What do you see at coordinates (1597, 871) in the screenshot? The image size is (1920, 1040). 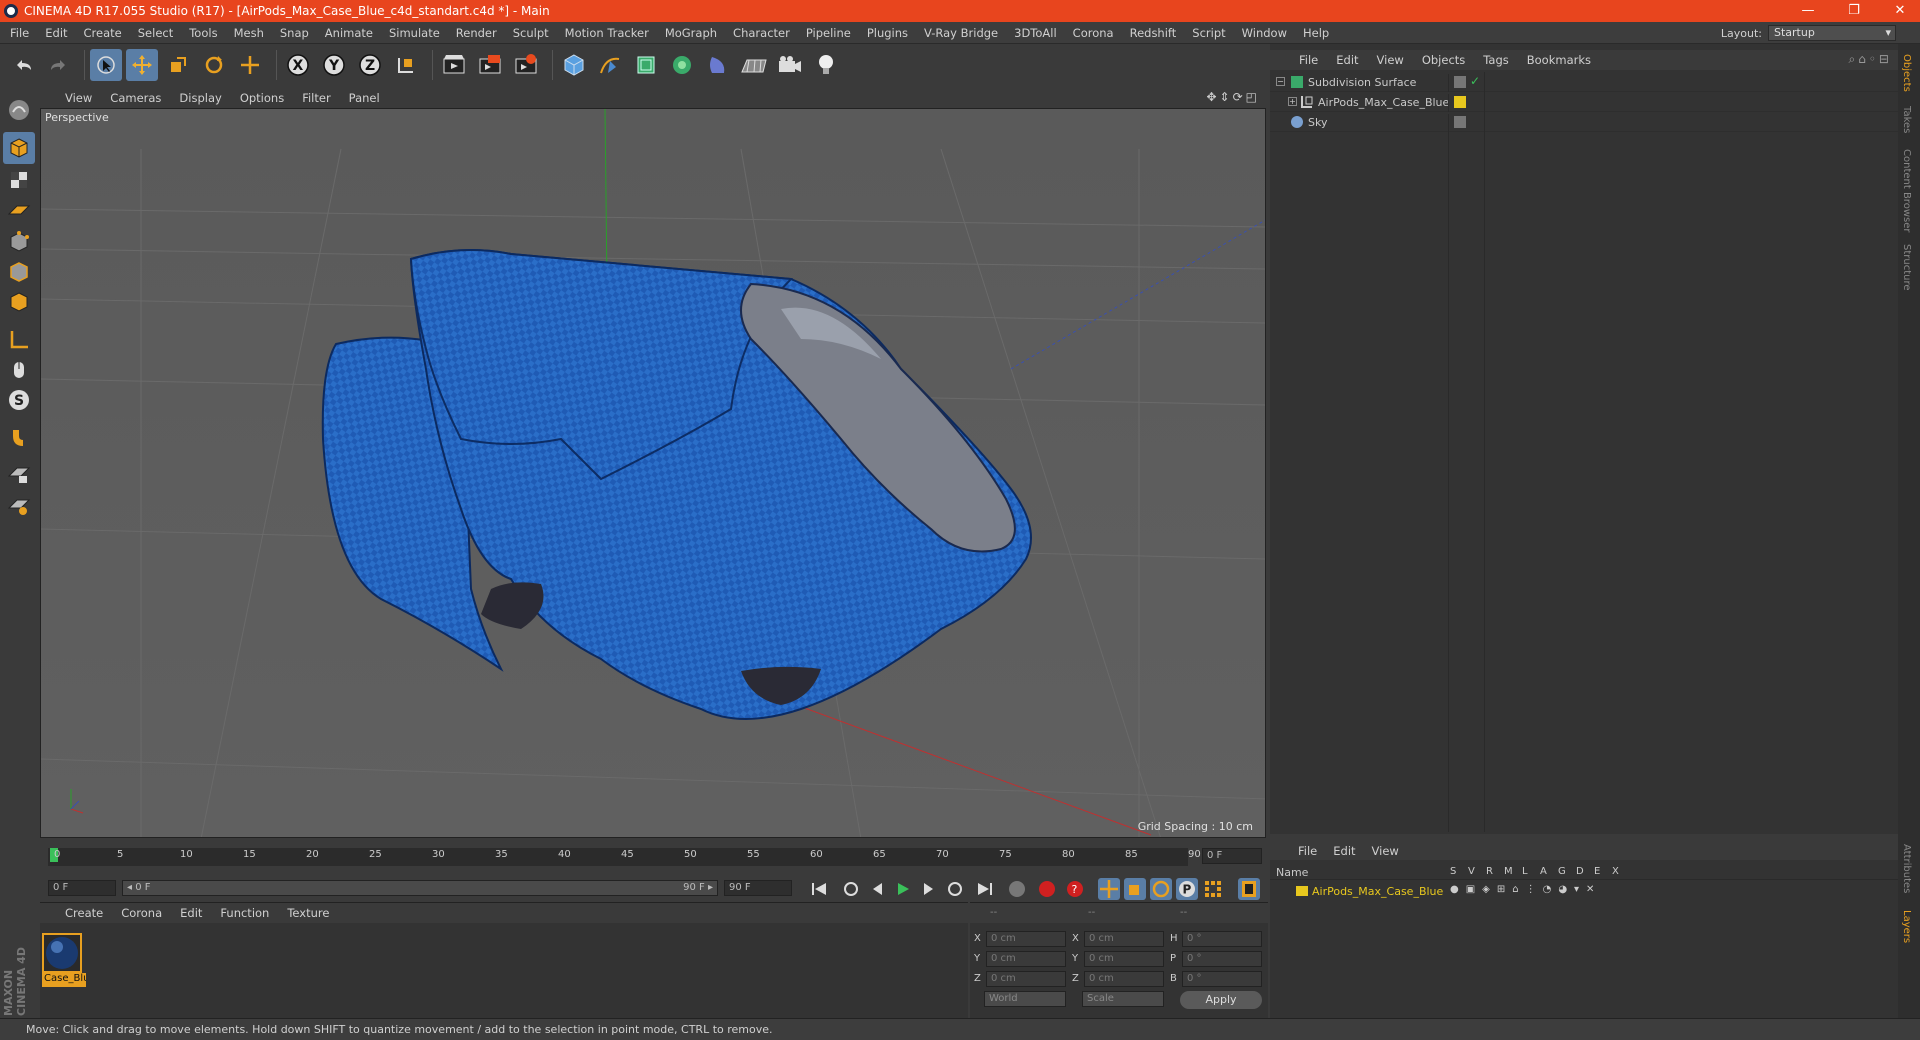 I see `layer-column-header: E` at bounding box center [1597, 871].